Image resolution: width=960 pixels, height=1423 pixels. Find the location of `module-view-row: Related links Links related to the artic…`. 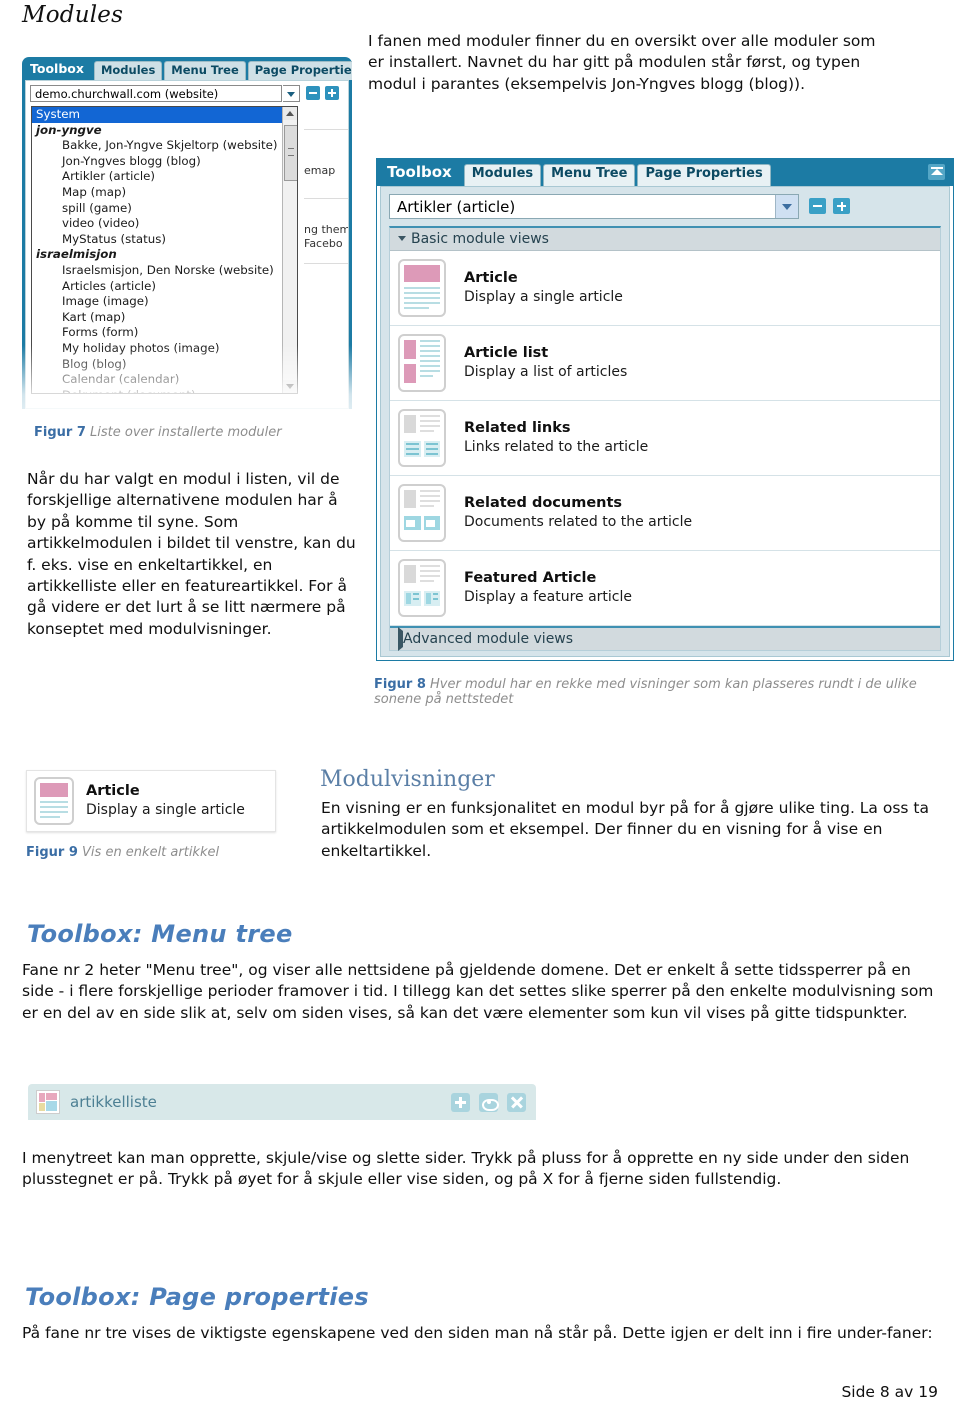

module-view-row: Related links Links related to the artic… is located at coordinates (665, 438).